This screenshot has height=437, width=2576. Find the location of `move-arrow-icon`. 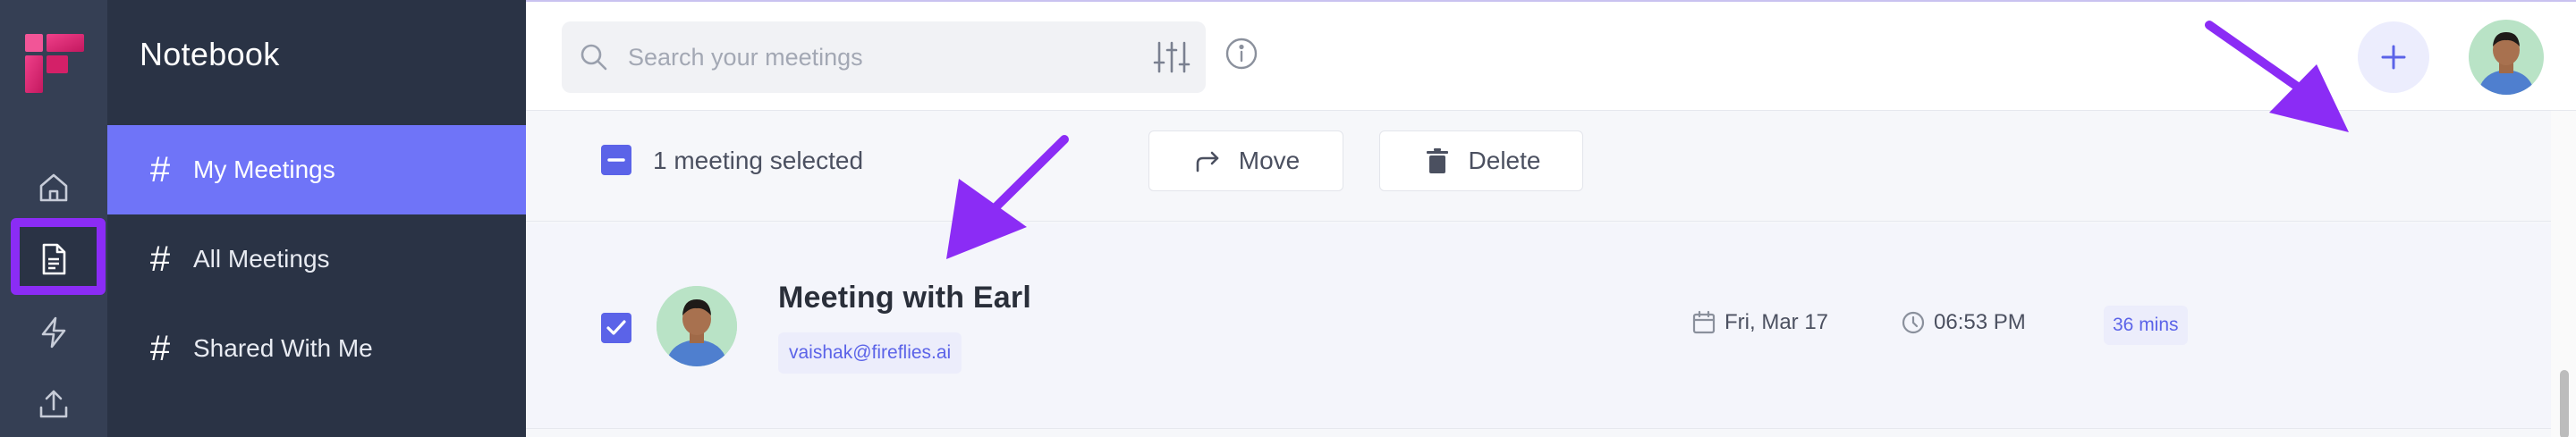

move-arrow-icon is located at coordinates (1207, 161).